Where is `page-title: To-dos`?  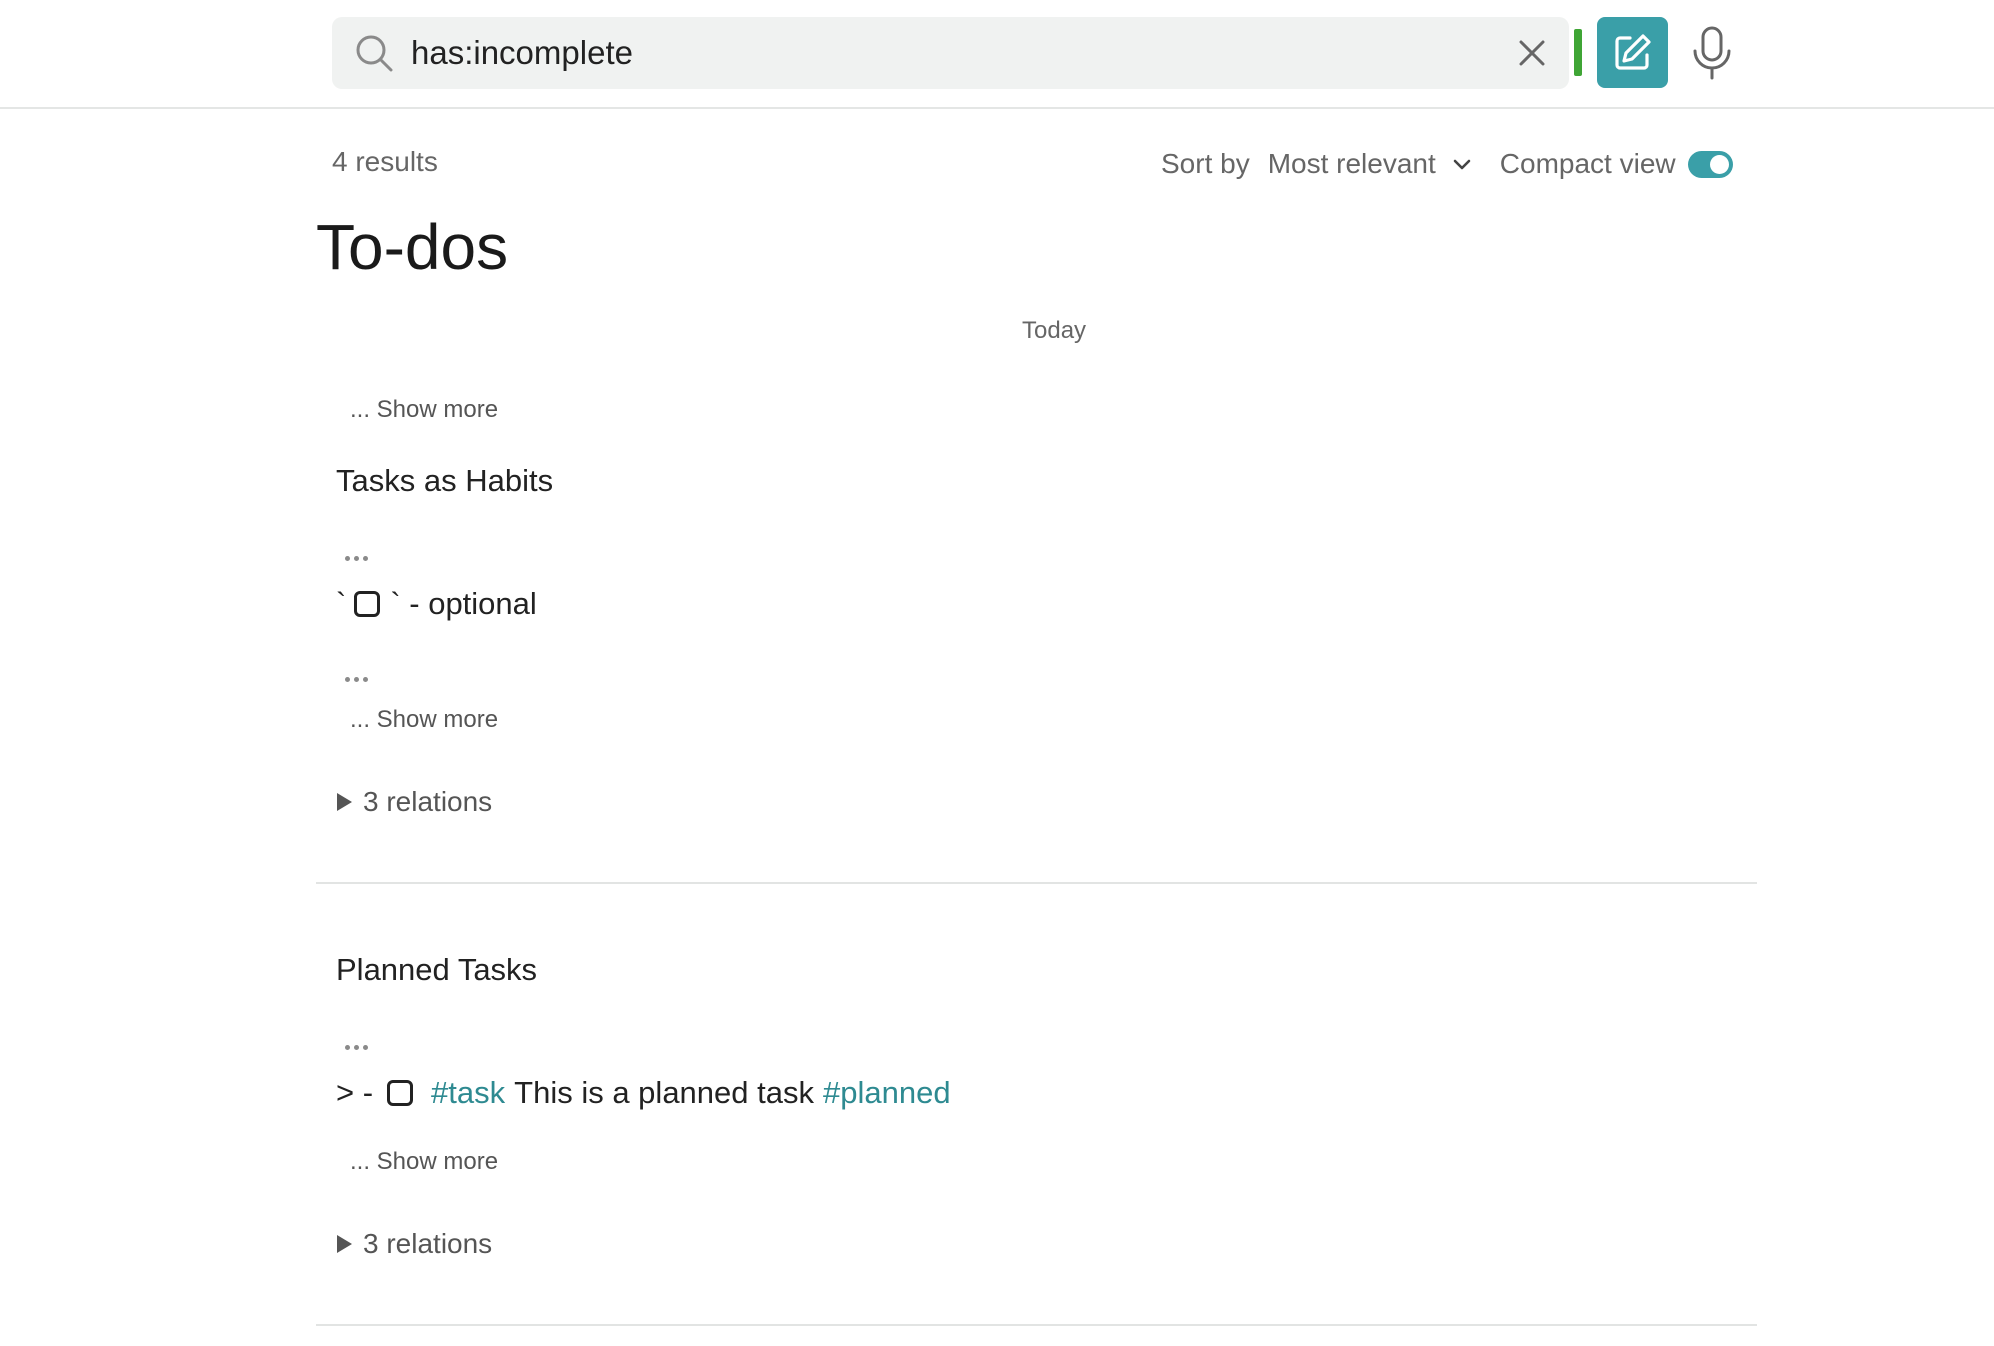
page-title: To-dos is located at coordinates (412, 247).